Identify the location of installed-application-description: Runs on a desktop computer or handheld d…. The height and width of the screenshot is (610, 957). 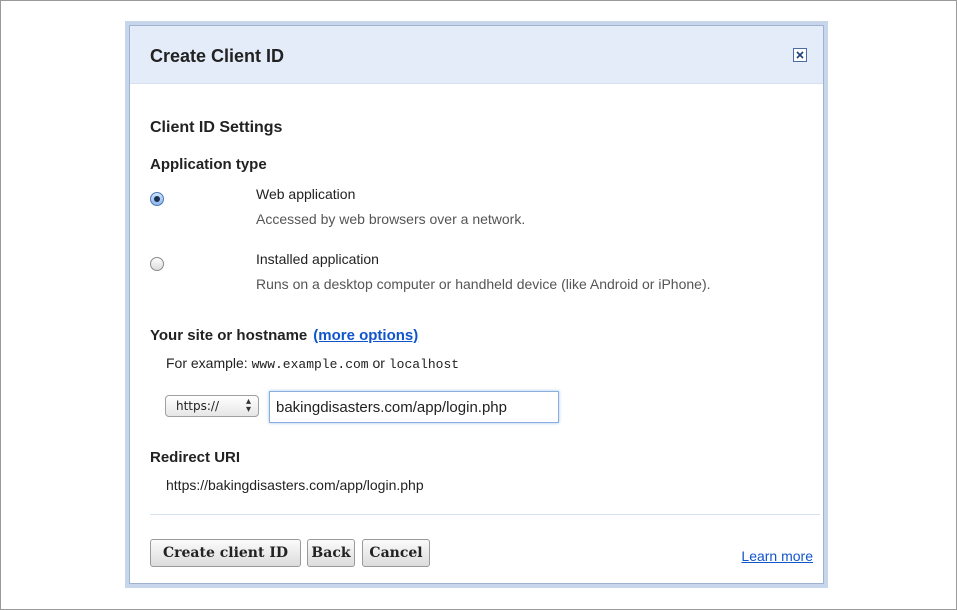
(483, 284).